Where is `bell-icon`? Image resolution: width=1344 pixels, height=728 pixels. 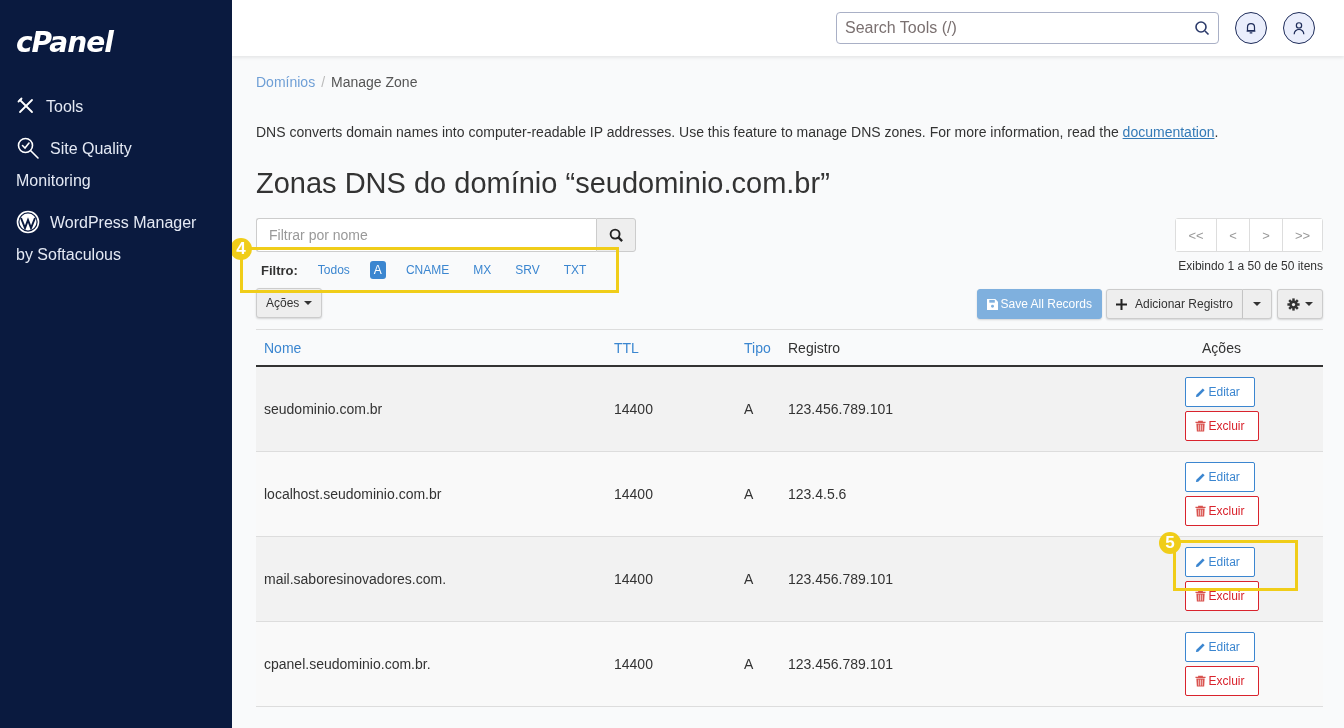
bell-icon is located at coordinates (1251, 28).